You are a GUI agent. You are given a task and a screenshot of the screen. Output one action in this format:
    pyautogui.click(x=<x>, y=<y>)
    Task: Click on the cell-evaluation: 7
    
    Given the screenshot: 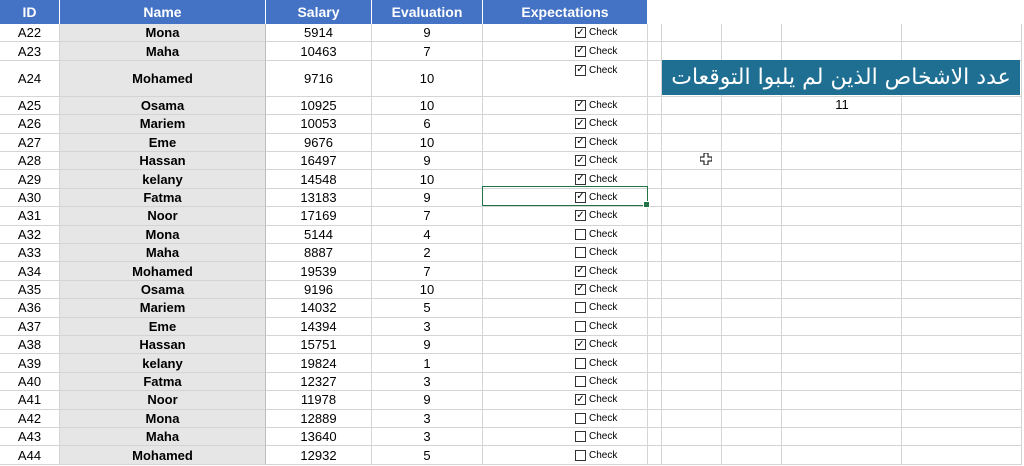 What is the action you would take?
    pyautogui.click(x=427, y=271)
    